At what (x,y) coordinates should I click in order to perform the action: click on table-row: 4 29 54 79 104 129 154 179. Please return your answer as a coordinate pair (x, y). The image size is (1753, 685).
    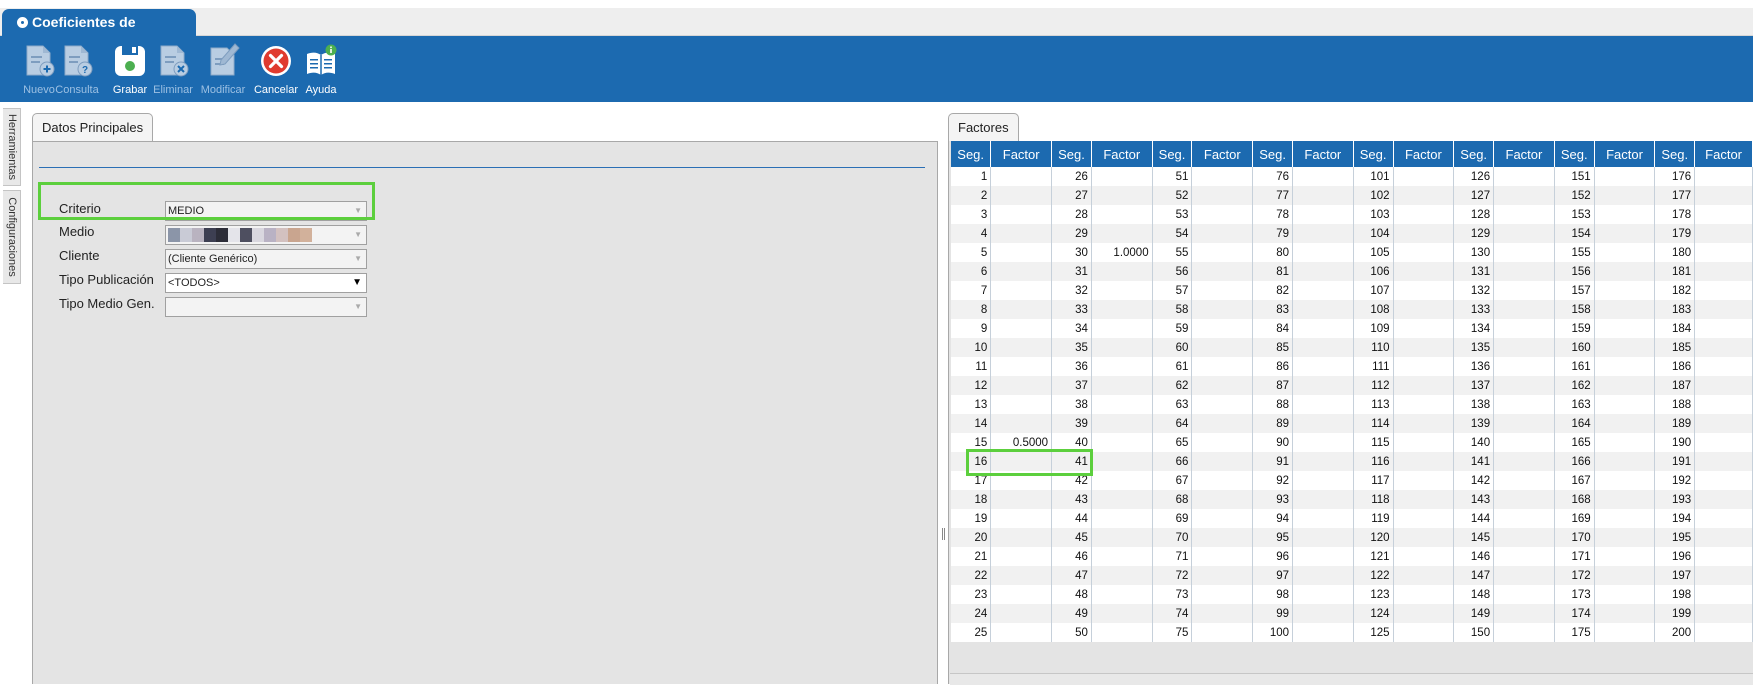
    Looking at the image, I should click on (1352, 233).